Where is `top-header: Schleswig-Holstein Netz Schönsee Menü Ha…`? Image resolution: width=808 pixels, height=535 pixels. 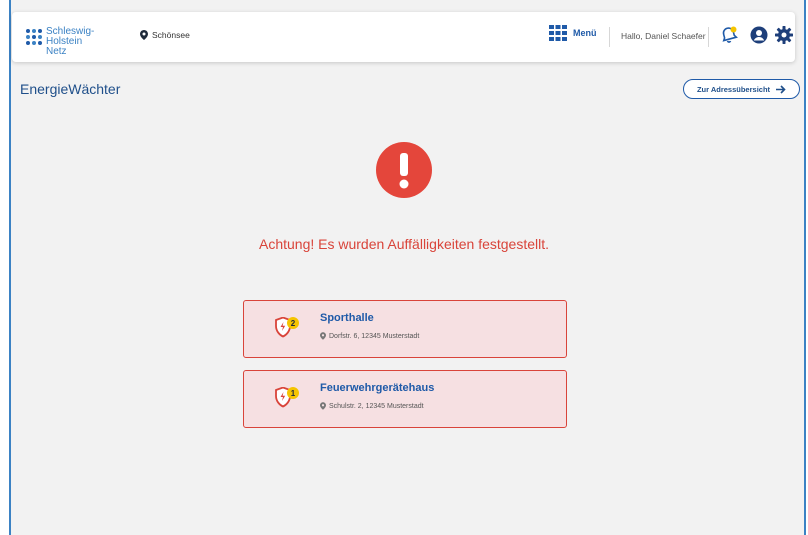
top-header: Schleswig-Holstein Netz Schönsee Menü Ha… is located at coordinates (403, 37).